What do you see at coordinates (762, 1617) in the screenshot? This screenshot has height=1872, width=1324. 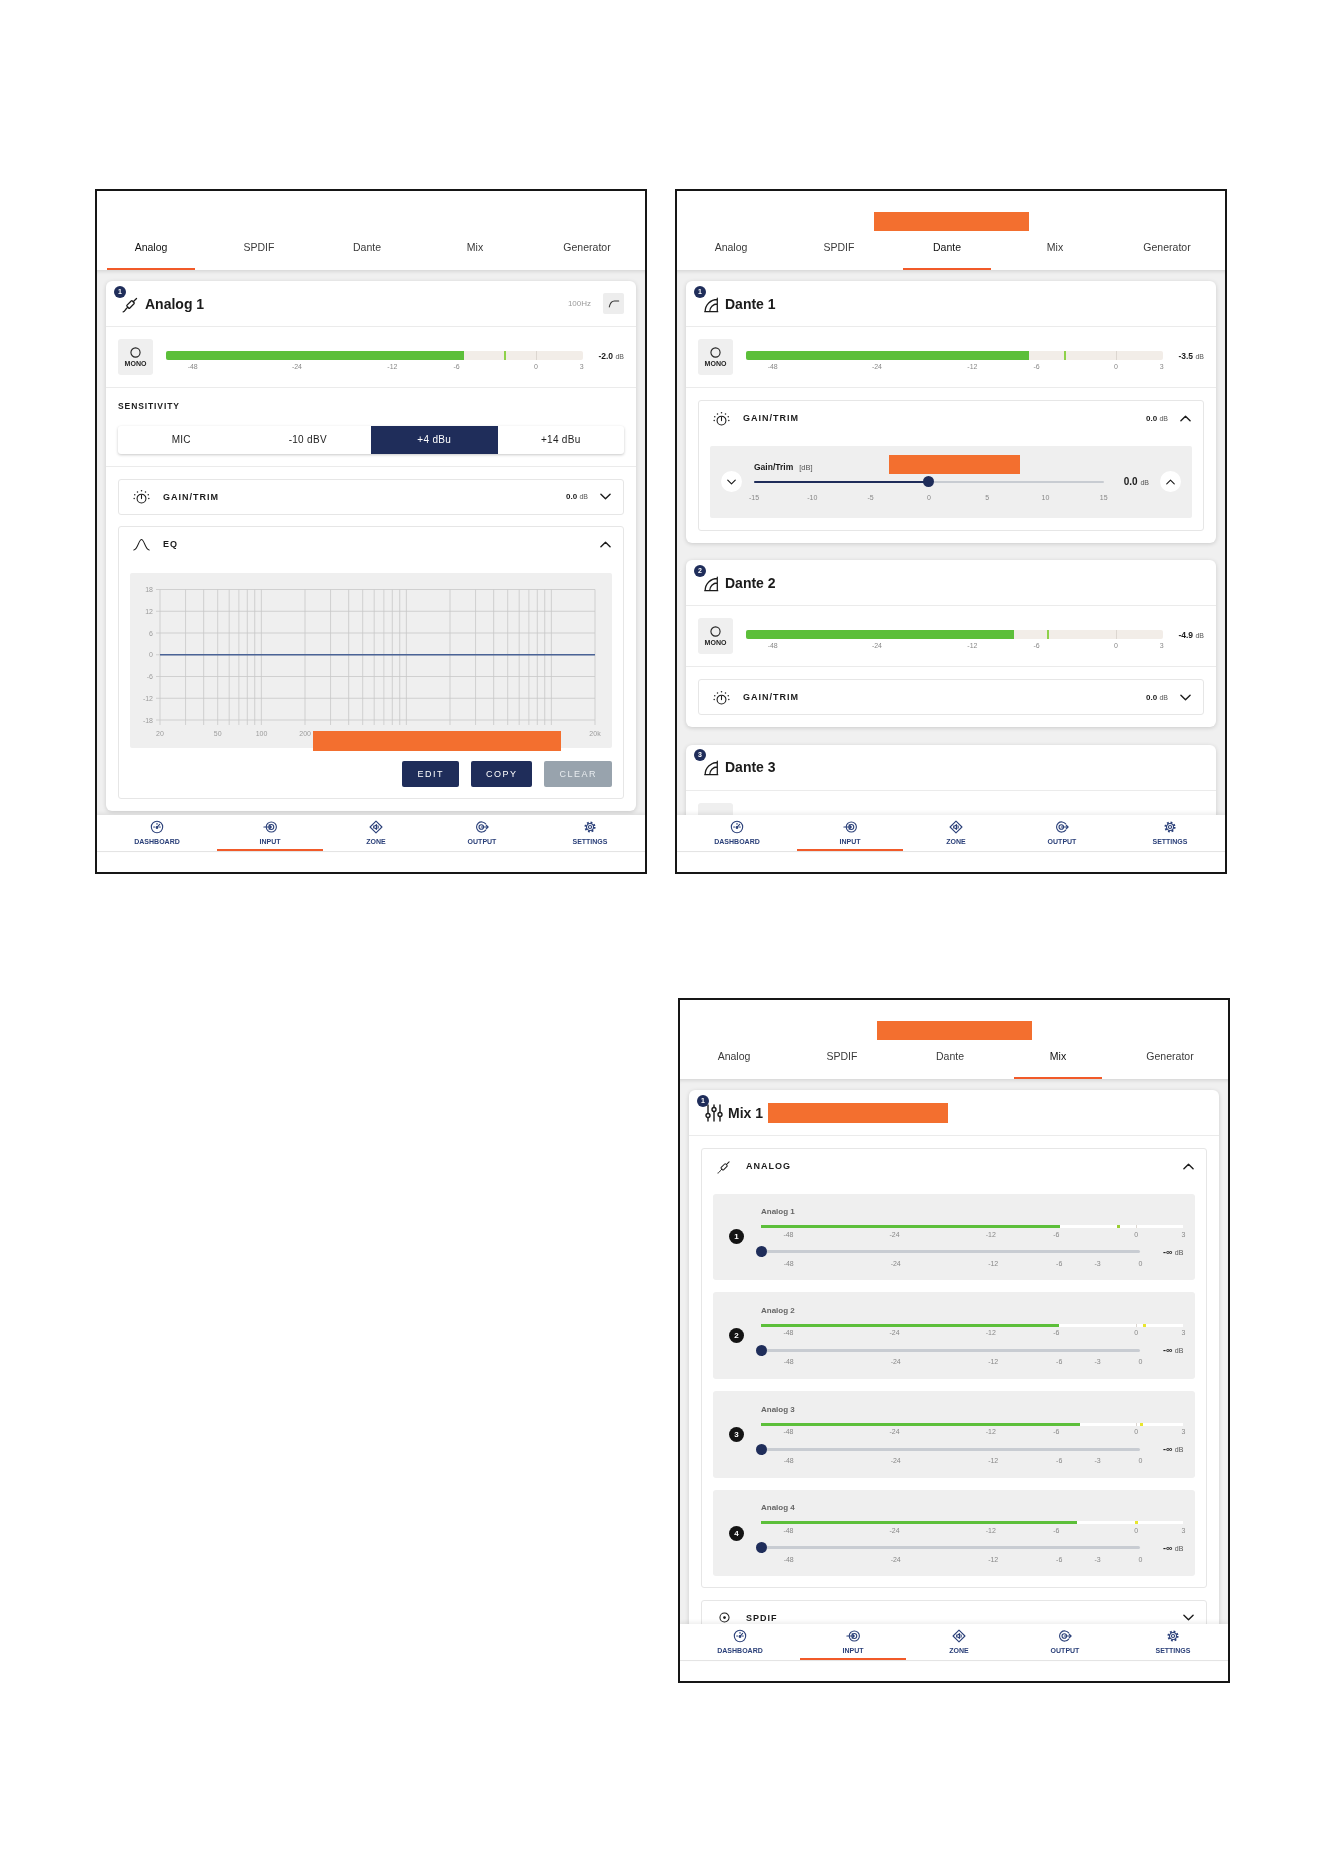 I see `section-title: SPDIF` at bounding box center [762, 1617].